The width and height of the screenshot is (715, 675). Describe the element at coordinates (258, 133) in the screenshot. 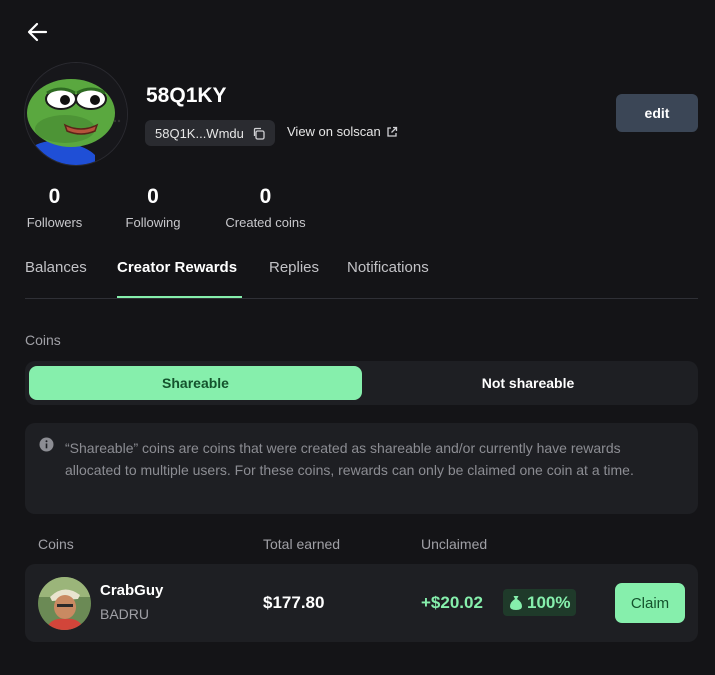

I see `copy-icon` at that location.